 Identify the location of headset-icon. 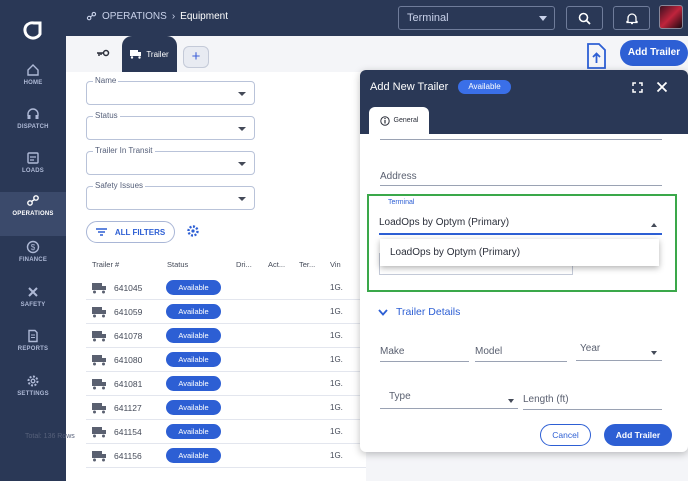
(33, 113).